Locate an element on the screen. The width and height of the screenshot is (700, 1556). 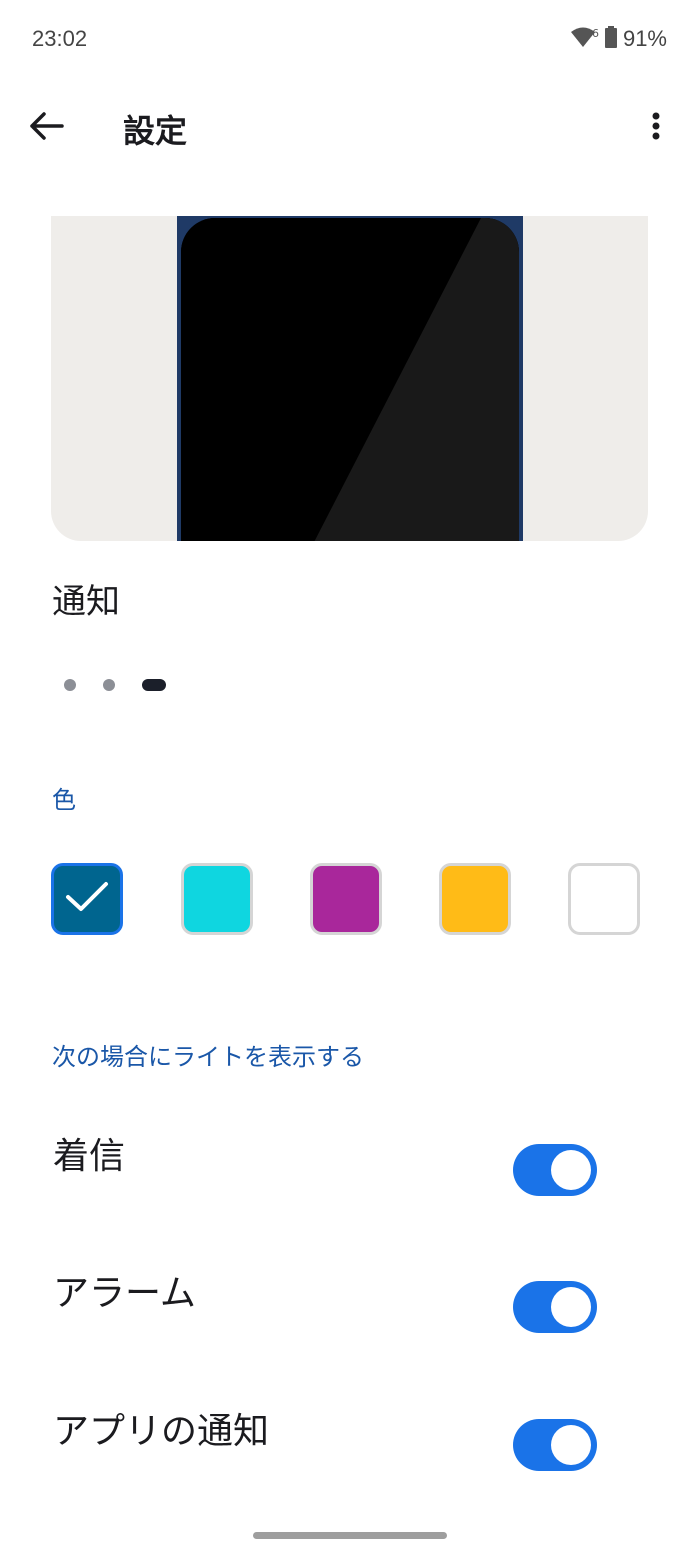
color-section-header: 色 is located at coordinates (64, 800).